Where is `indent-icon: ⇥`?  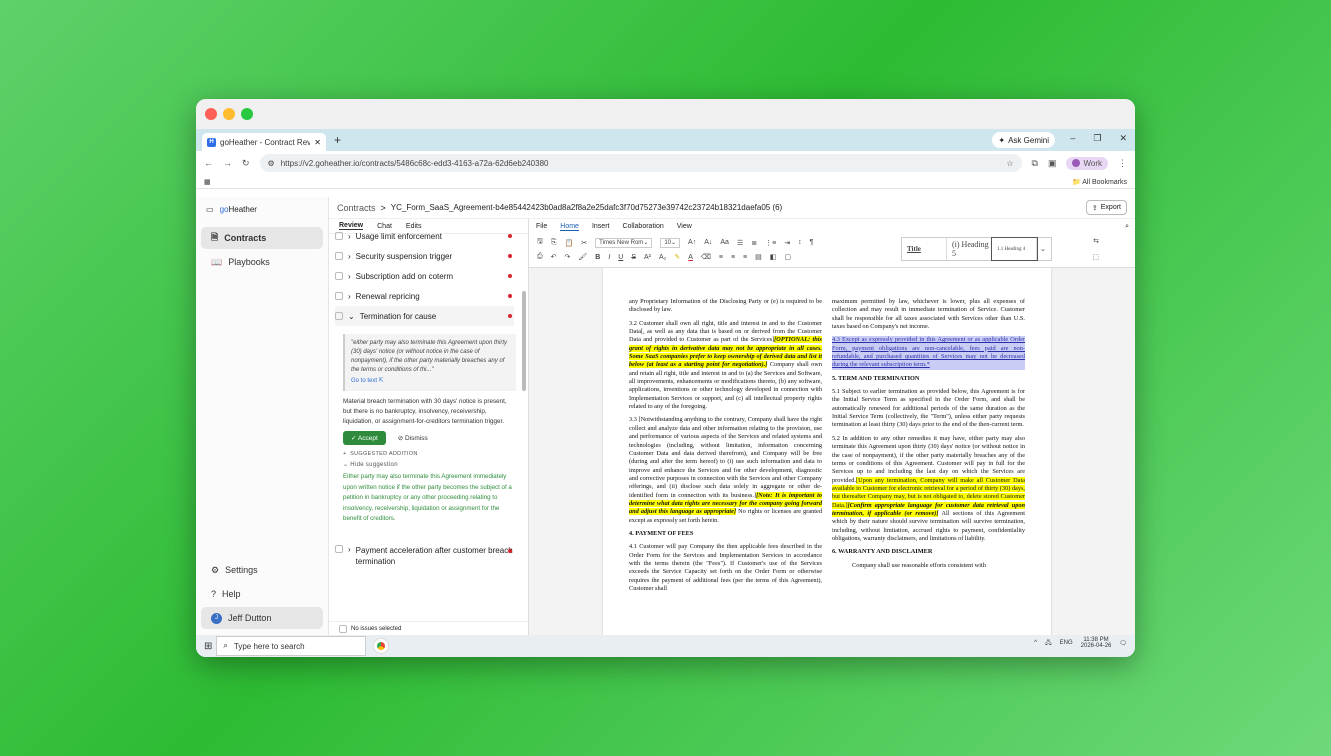 indent-icon: ⇥ is located at coordinates (787, 243).